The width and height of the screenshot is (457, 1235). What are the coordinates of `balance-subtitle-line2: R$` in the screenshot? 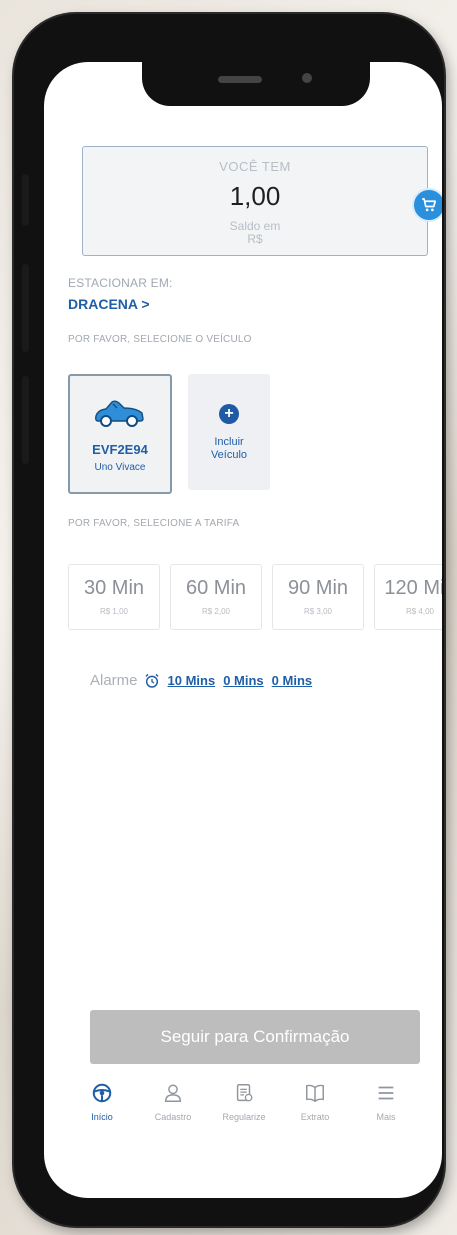 It's located at (255, 239).